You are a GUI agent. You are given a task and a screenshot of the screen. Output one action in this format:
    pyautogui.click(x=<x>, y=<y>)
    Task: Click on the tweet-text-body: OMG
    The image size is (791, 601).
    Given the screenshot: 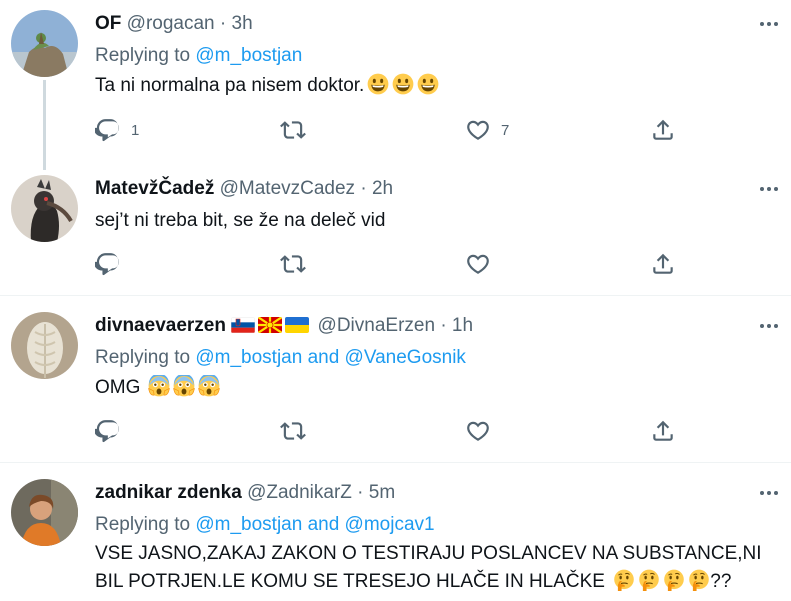 What is the action you would take?
    pyautogui.click(x=118, y=387)
    